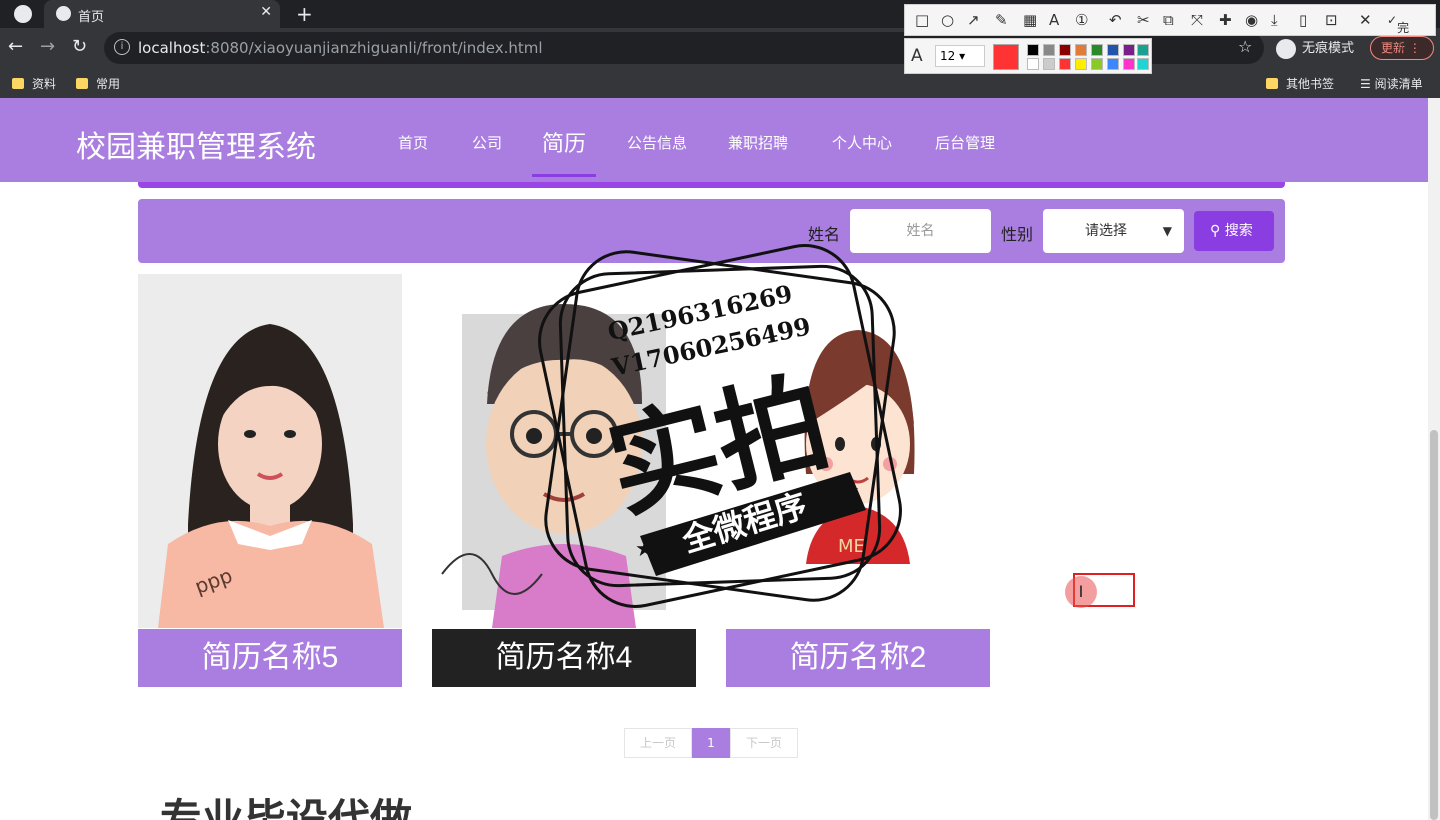 Image resolution: width=1440 pixels, height=820 pixels. What do you see at coordinates (564, 658) in the screenshot?
I see `resume-card-title: 简历名称4` at bounding box center [564, 658].